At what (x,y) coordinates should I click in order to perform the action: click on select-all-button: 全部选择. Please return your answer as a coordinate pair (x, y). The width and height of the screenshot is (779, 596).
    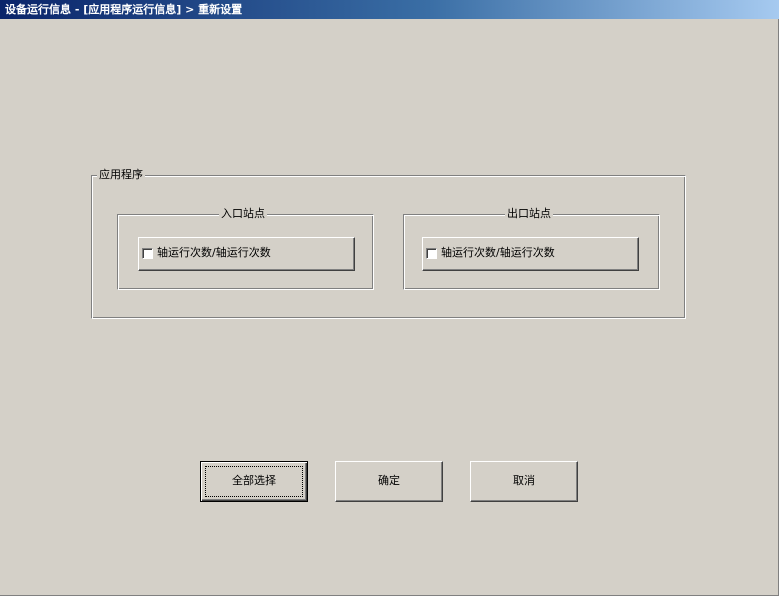
    Looking at the image, I should click on (254, 481).